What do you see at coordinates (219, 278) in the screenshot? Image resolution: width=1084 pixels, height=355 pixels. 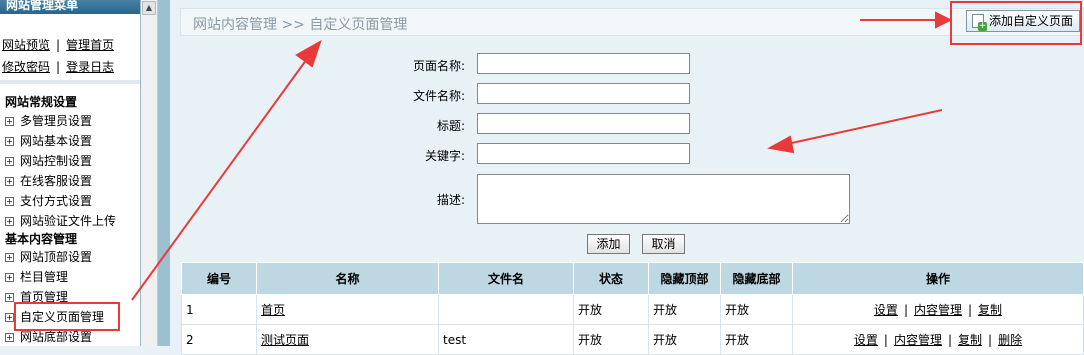 I see `col-header-id: 编号` at bounding box center [219, 278].